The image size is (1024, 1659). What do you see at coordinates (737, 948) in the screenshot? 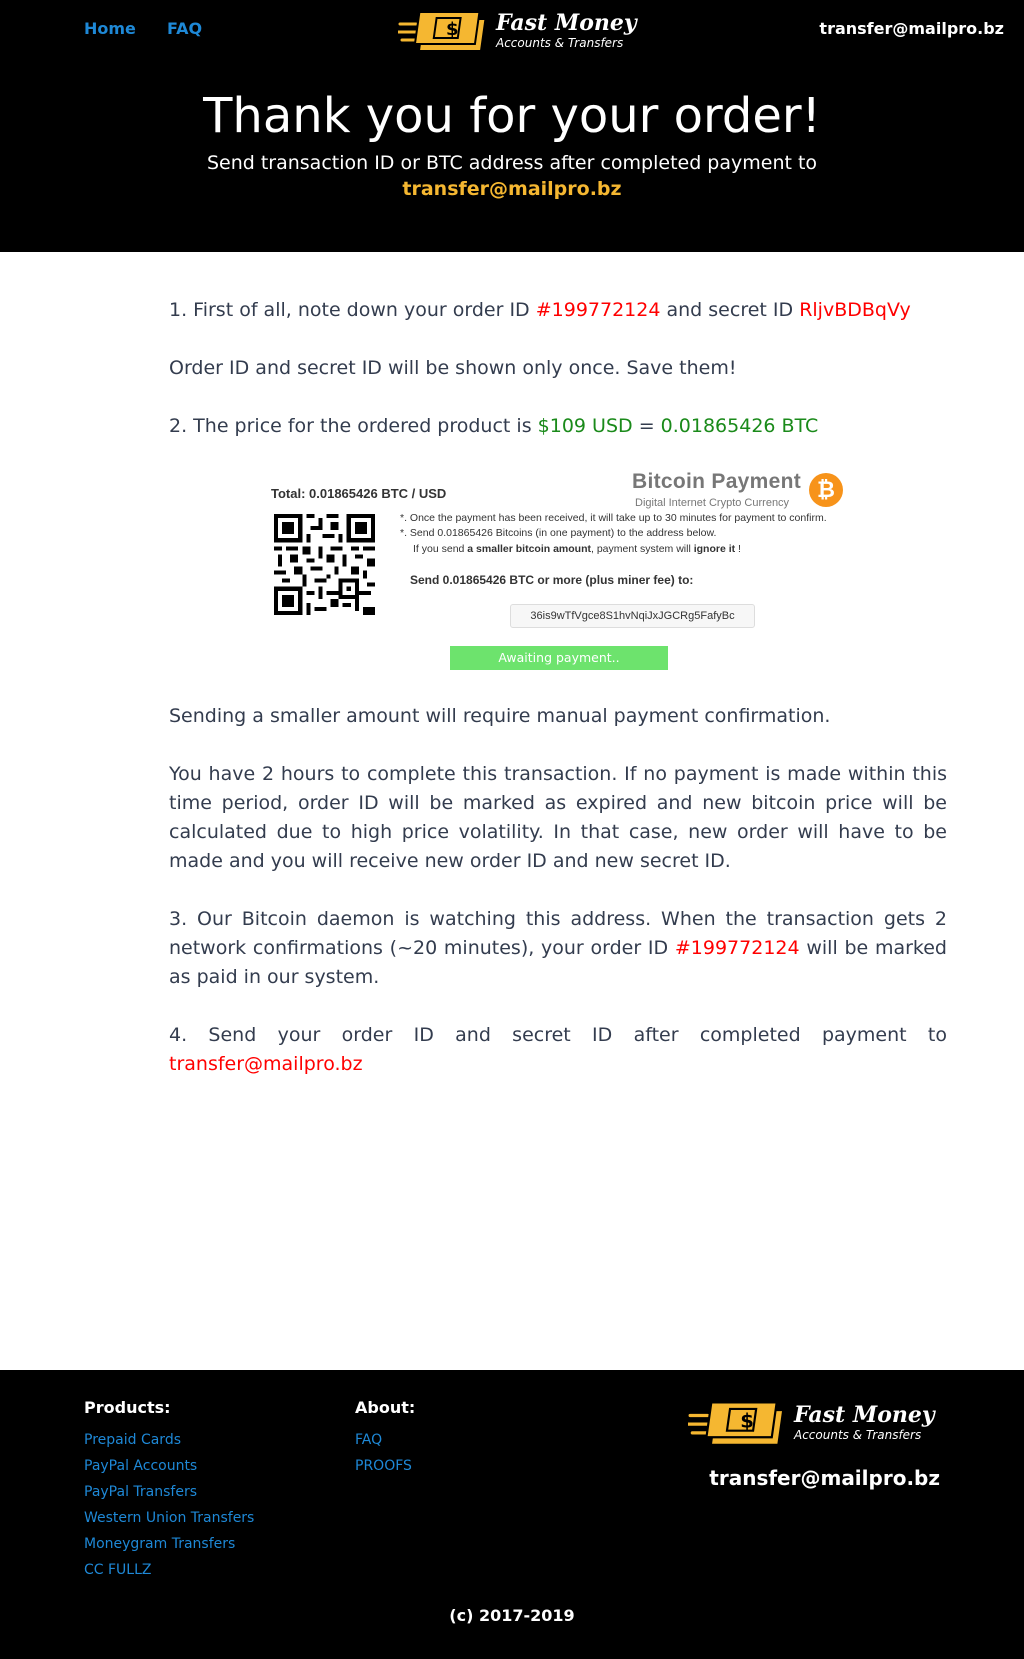
I see `order-id-repeat: #199772124` at bounding box center [737, 948].